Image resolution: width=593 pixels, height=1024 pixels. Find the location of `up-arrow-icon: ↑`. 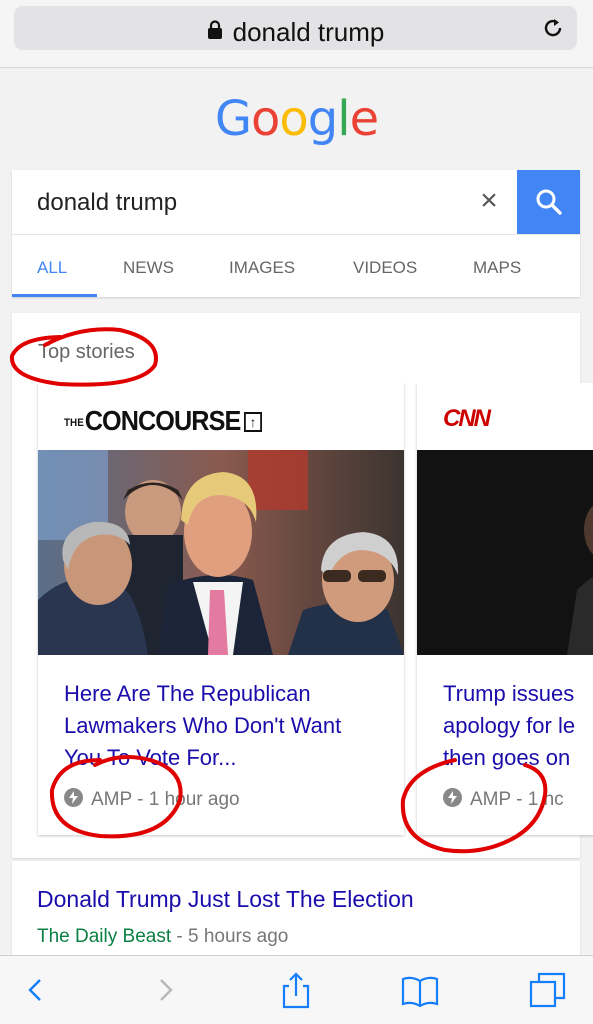

up-arrow-icon: ↑ is located at coordinates (253, 422).